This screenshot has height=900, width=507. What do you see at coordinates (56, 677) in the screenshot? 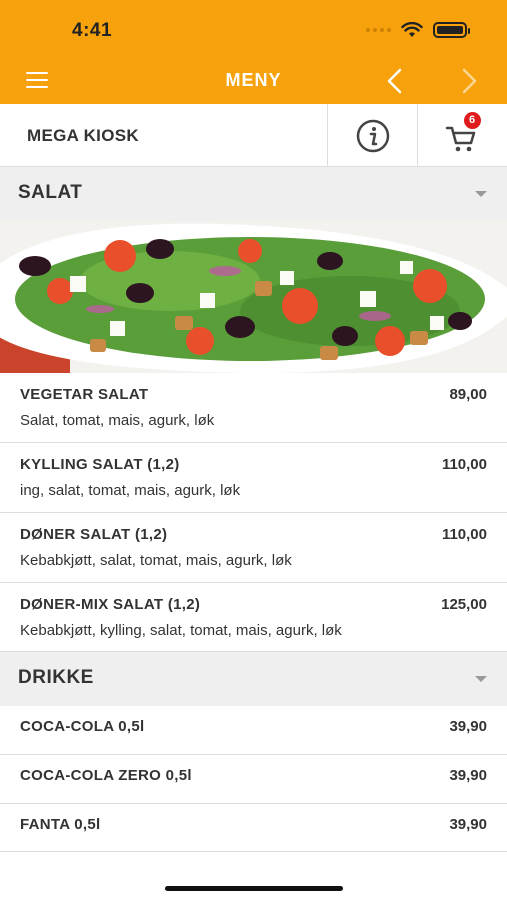
I see `category-title: DRIKKE` at bounding box center [56, 677].